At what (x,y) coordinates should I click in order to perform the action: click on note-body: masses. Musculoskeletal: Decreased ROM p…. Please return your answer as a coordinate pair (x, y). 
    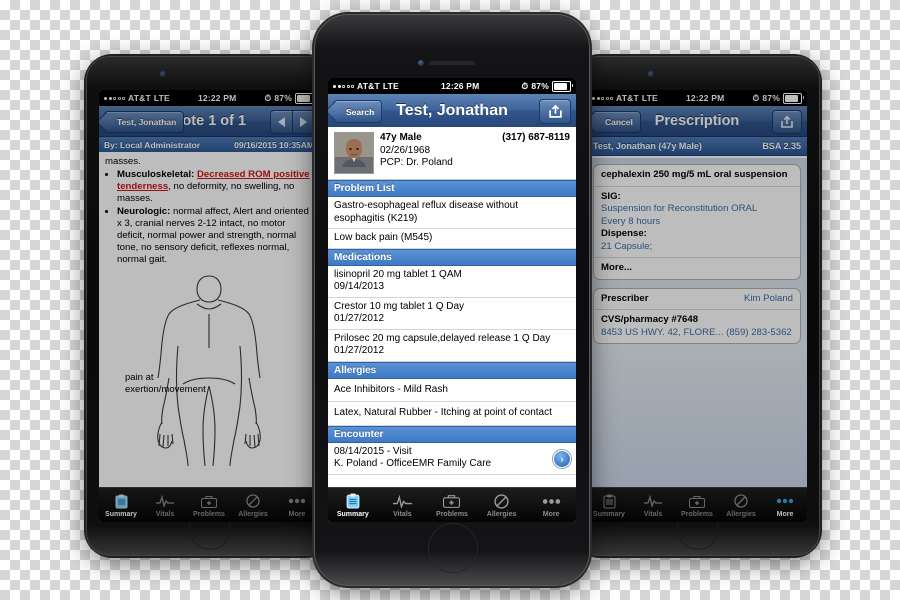
    Looking at the image, I should click on (209, 320).